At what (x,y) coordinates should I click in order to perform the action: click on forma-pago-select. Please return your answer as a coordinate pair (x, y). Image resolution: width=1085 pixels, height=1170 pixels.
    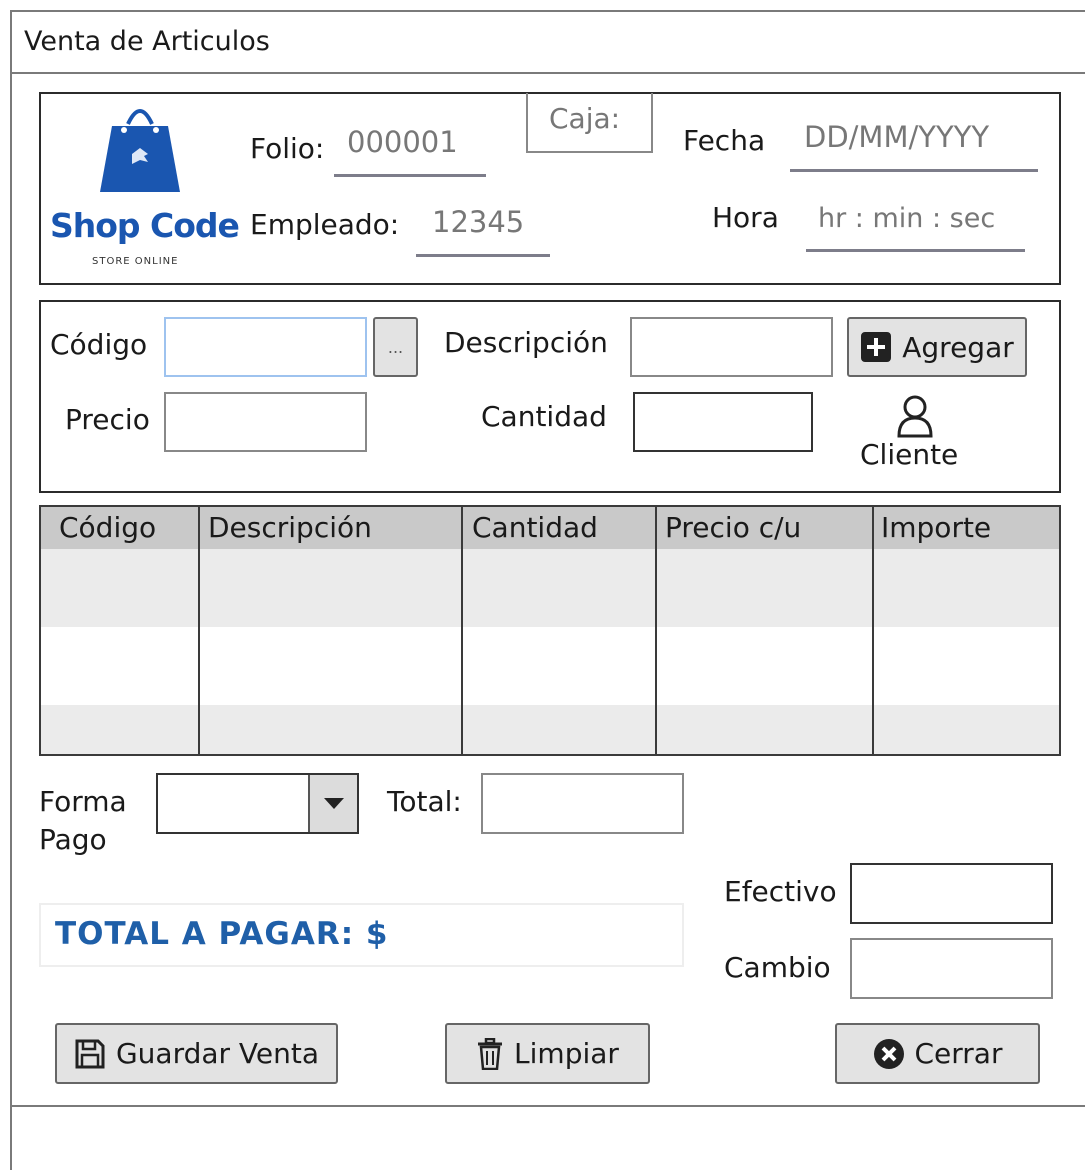
    Looking at the image, I should click on (257, 803).